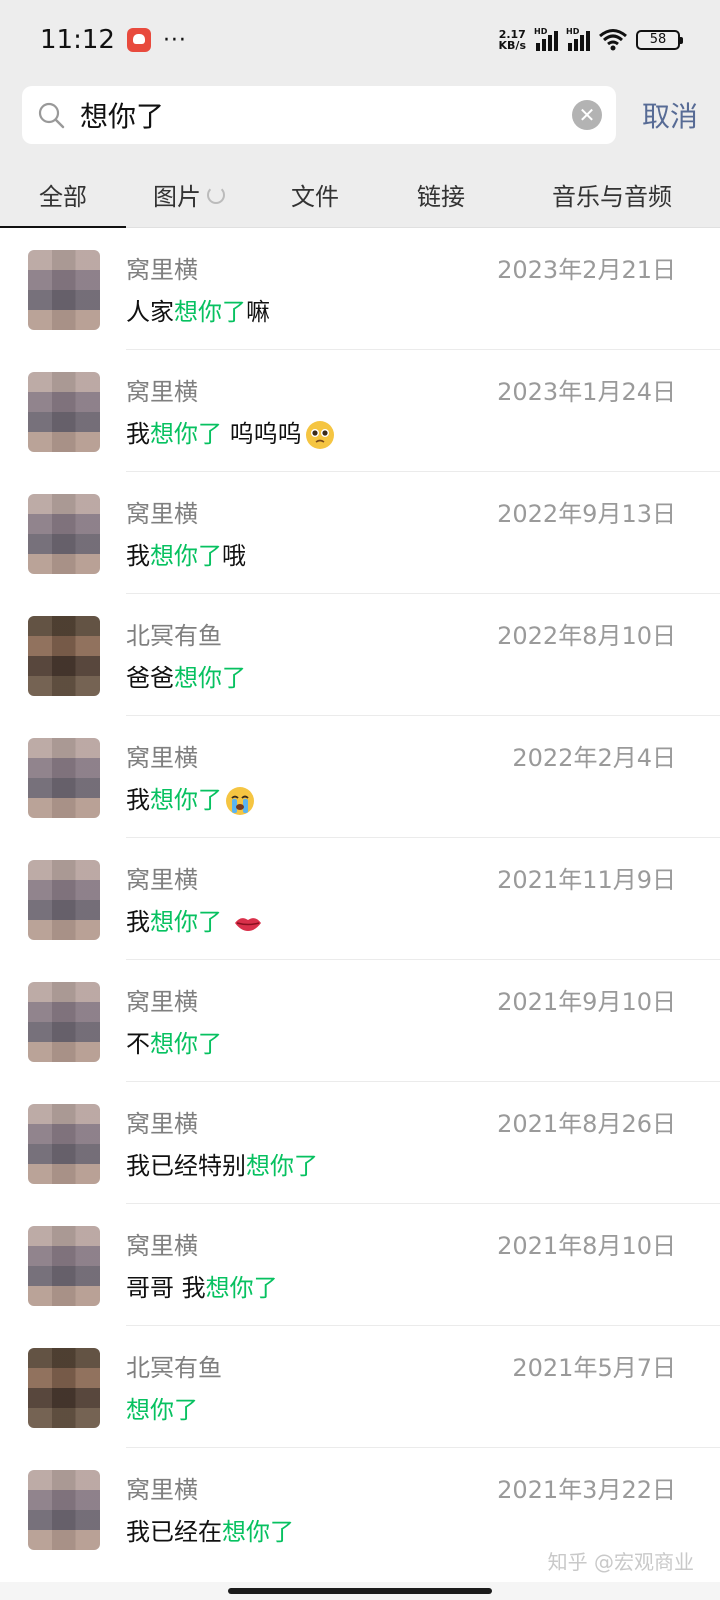  Describe the element at coordinates (360, 1021) in the screenshot. I see `result-item: 窝里横 2021年9月10日 不想你了` at that location.